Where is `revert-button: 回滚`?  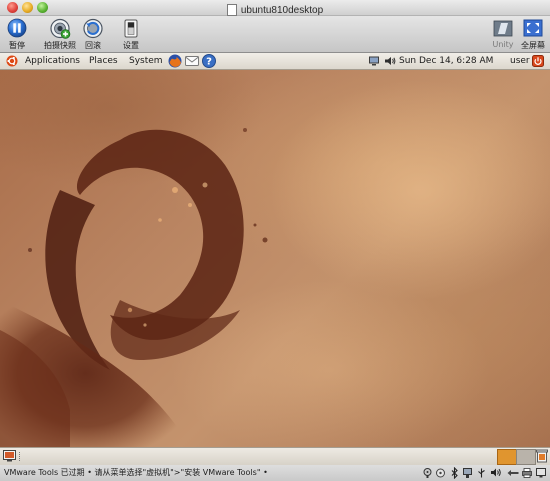 revert-button: 回滚 is located at coordinates (93, 34).